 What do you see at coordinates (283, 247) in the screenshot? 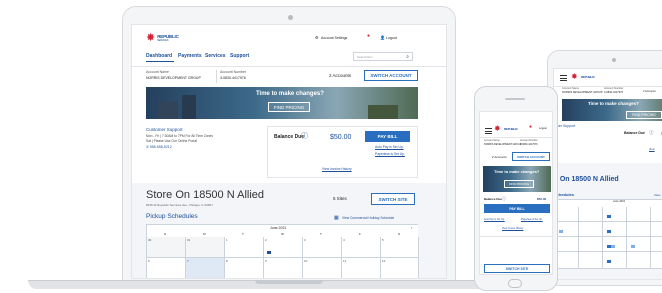
I see `calendar-day: 2` at bounding box center [283, 247].